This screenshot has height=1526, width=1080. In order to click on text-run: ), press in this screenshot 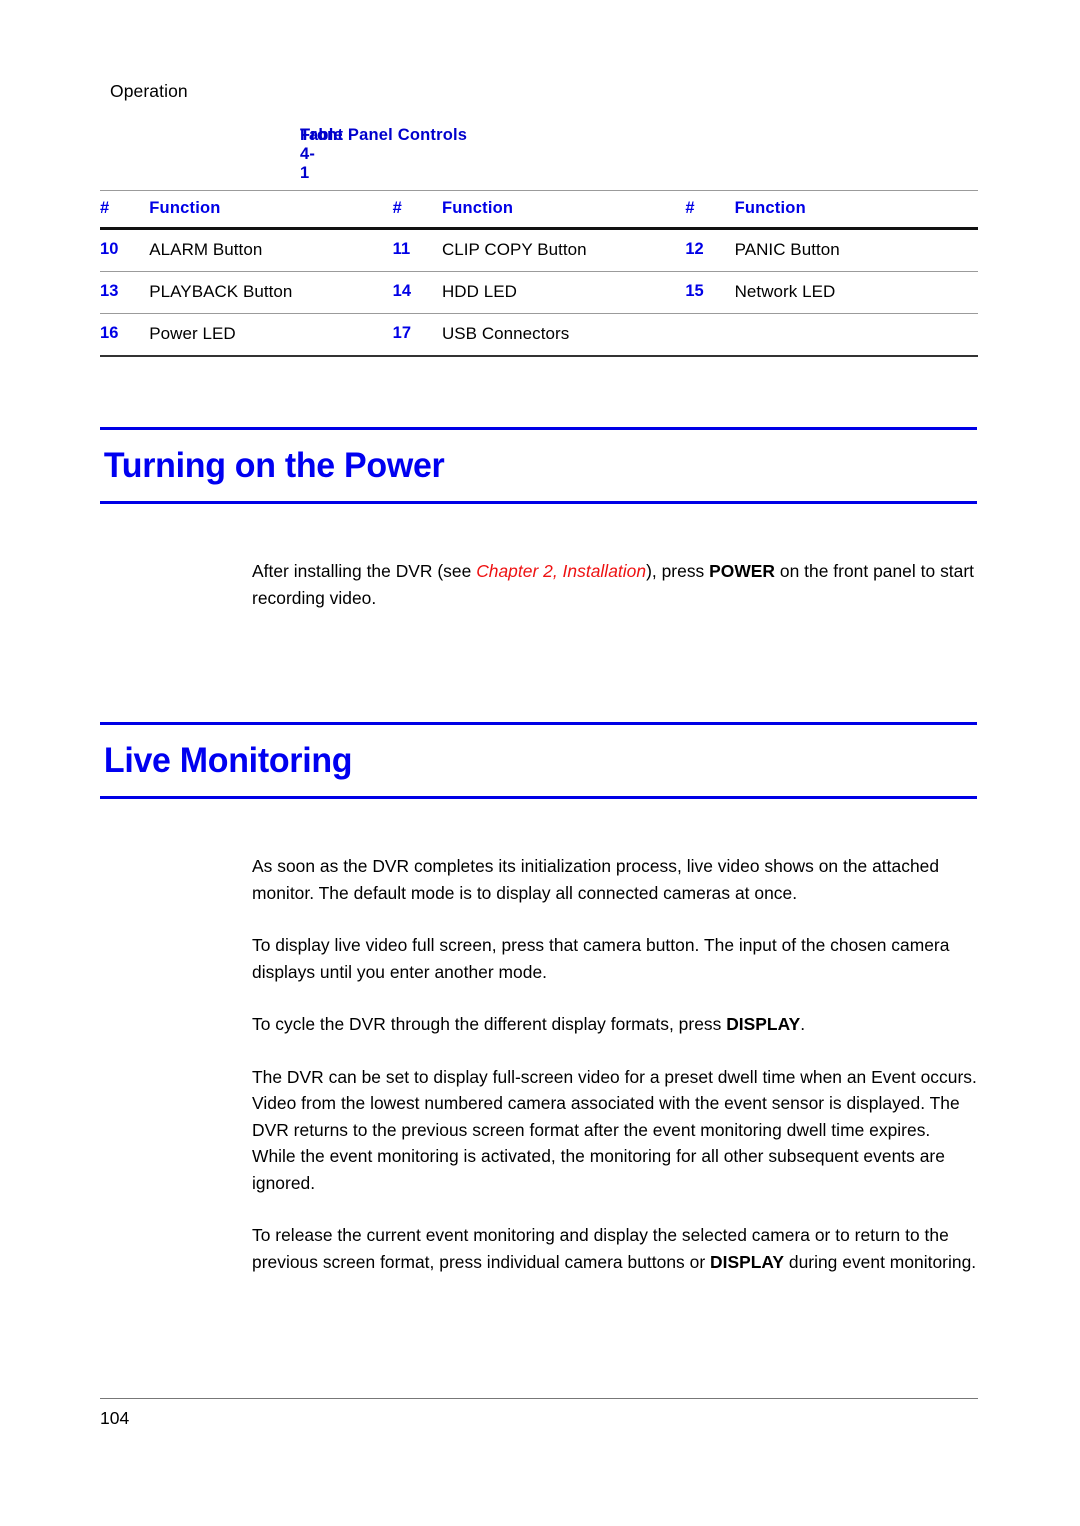, I will do `click(678, 571)`.